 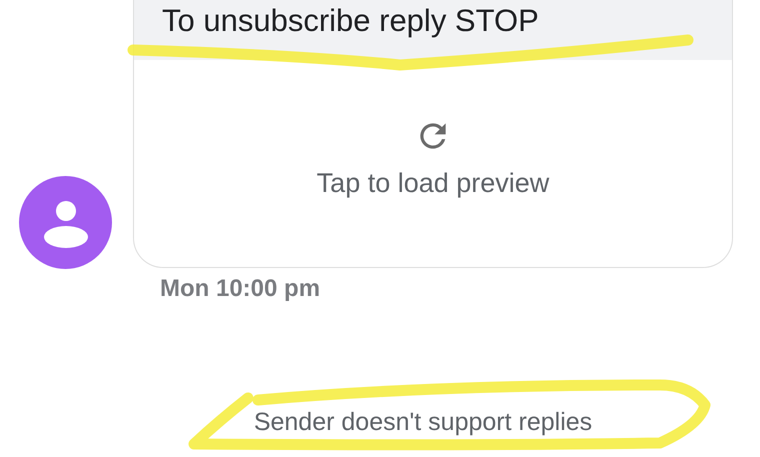 I want to click on preview-label: Tap to load preview, so click(x=433, y=183).